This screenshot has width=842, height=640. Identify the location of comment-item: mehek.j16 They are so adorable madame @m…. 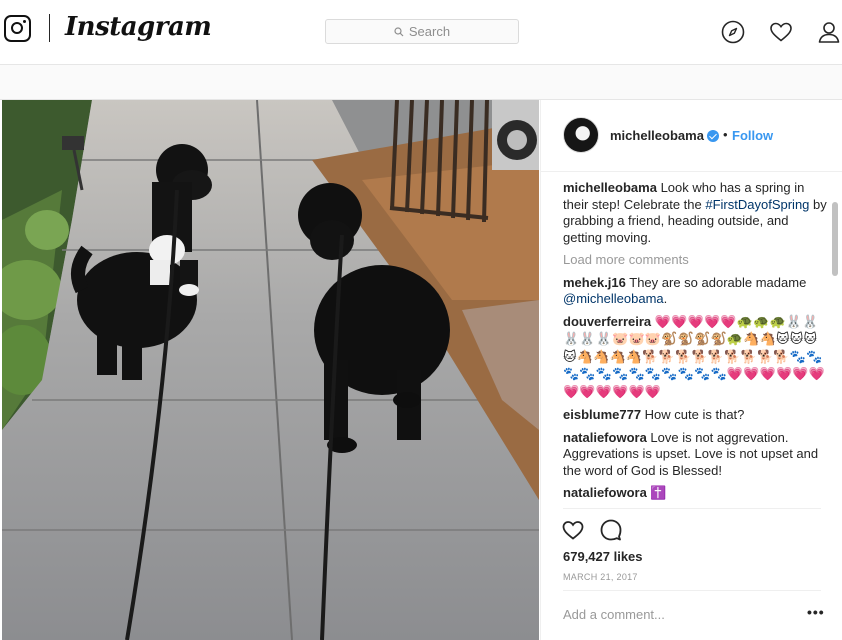
(696, 291).